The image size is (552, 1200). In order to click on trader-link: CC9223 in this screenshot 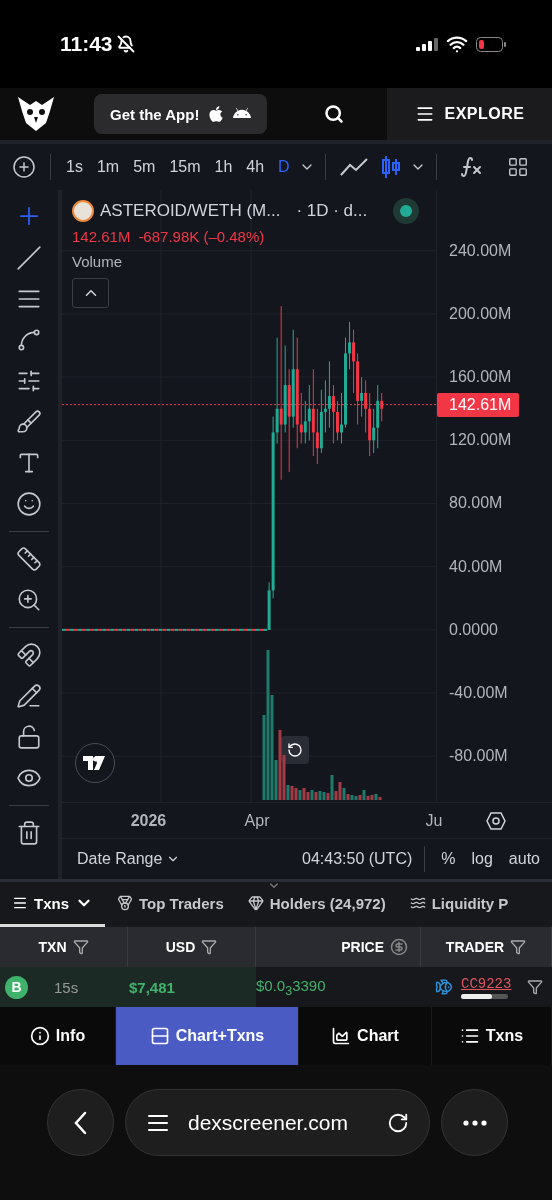, I will do `click(486, 983)`.